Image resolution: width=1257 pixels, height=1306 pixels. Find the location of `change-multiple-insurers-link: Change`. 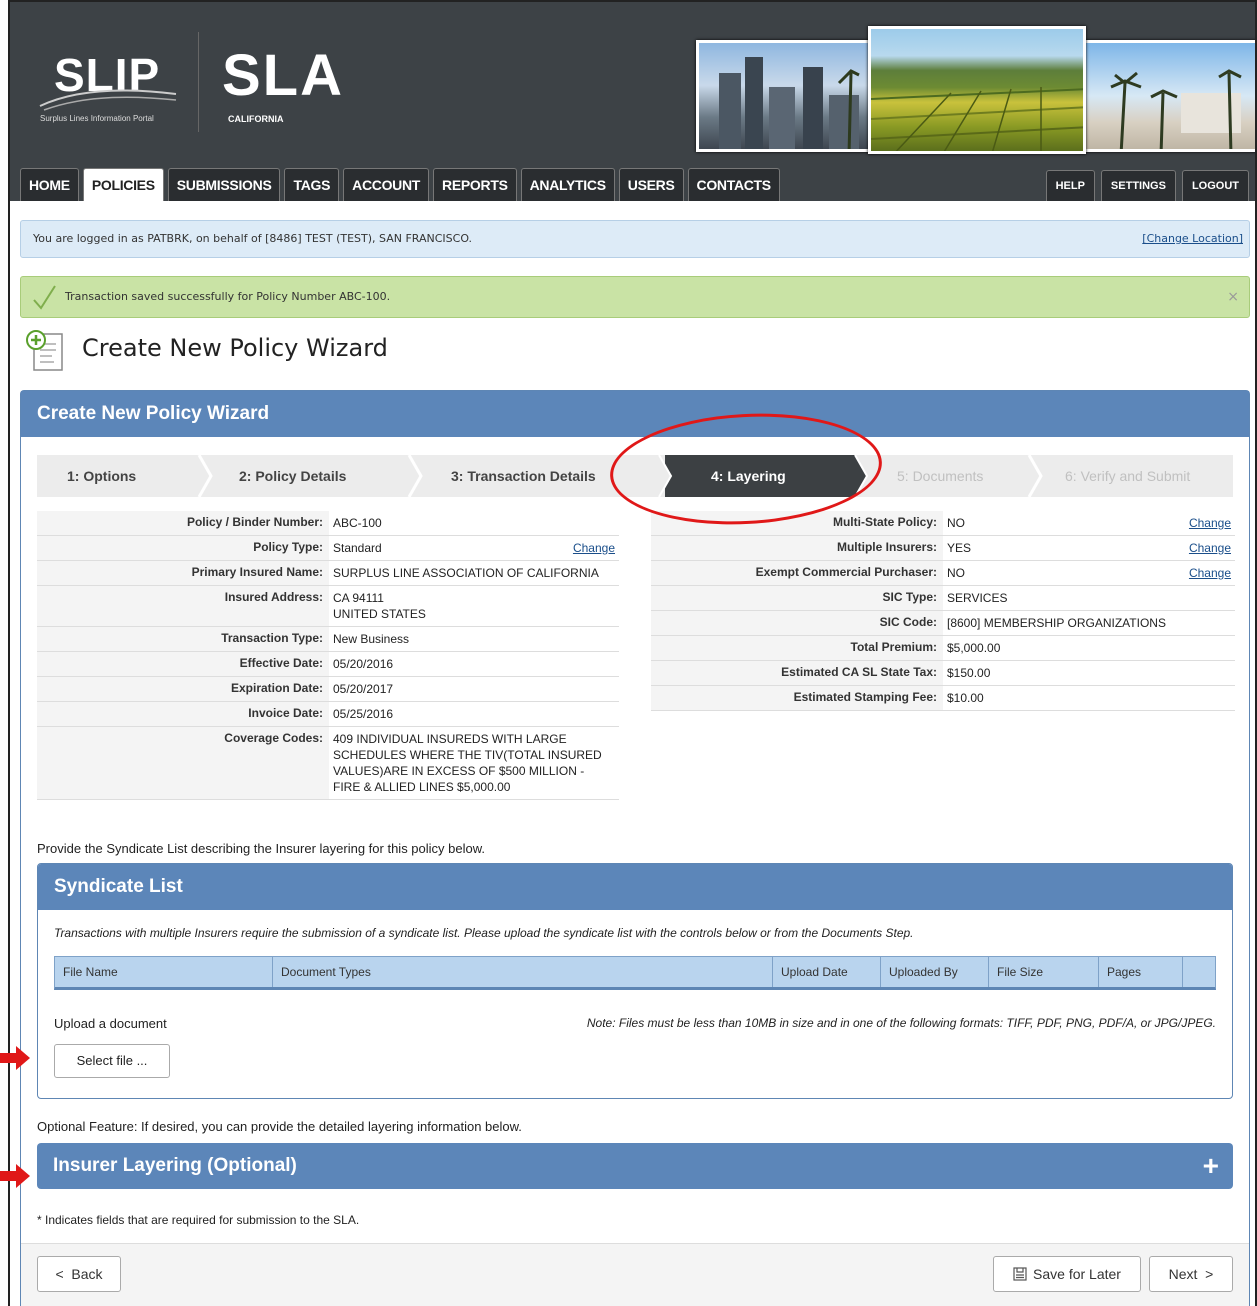

change-multiple-insurers-link: Change is located at coordinates (1210, 548).